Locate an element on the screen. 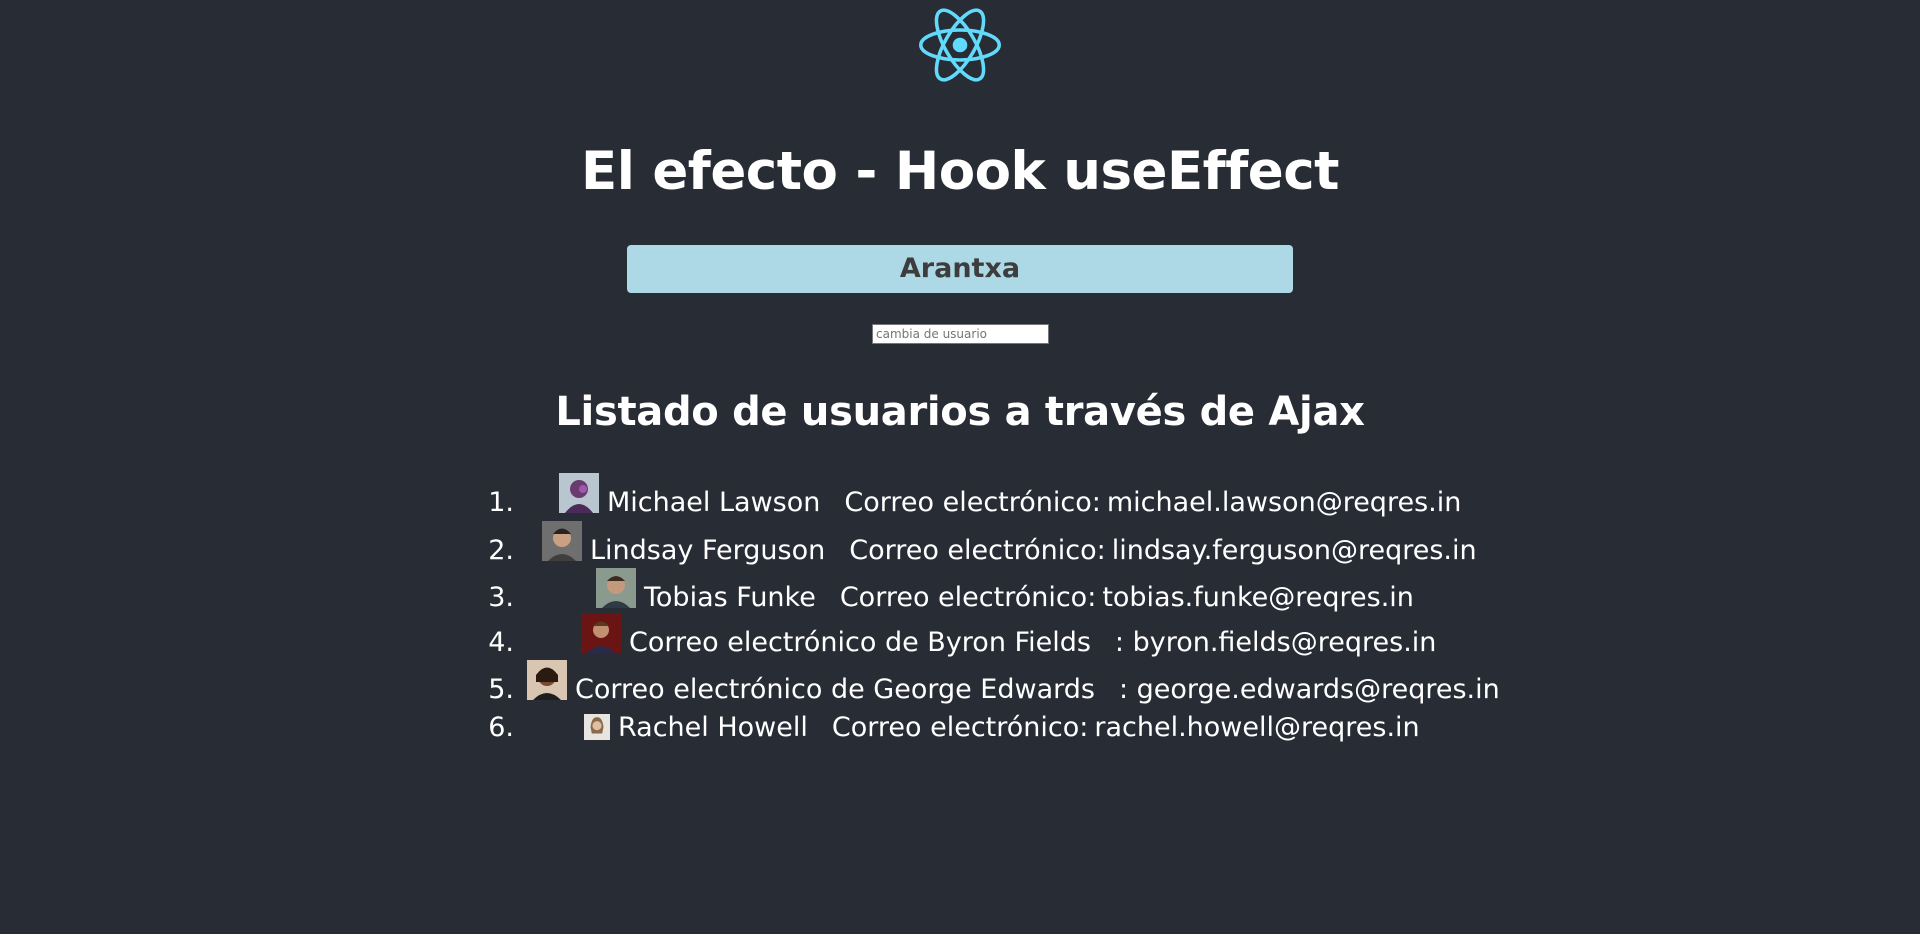  list-item-number: 4. is located at coordinates (501, 642).